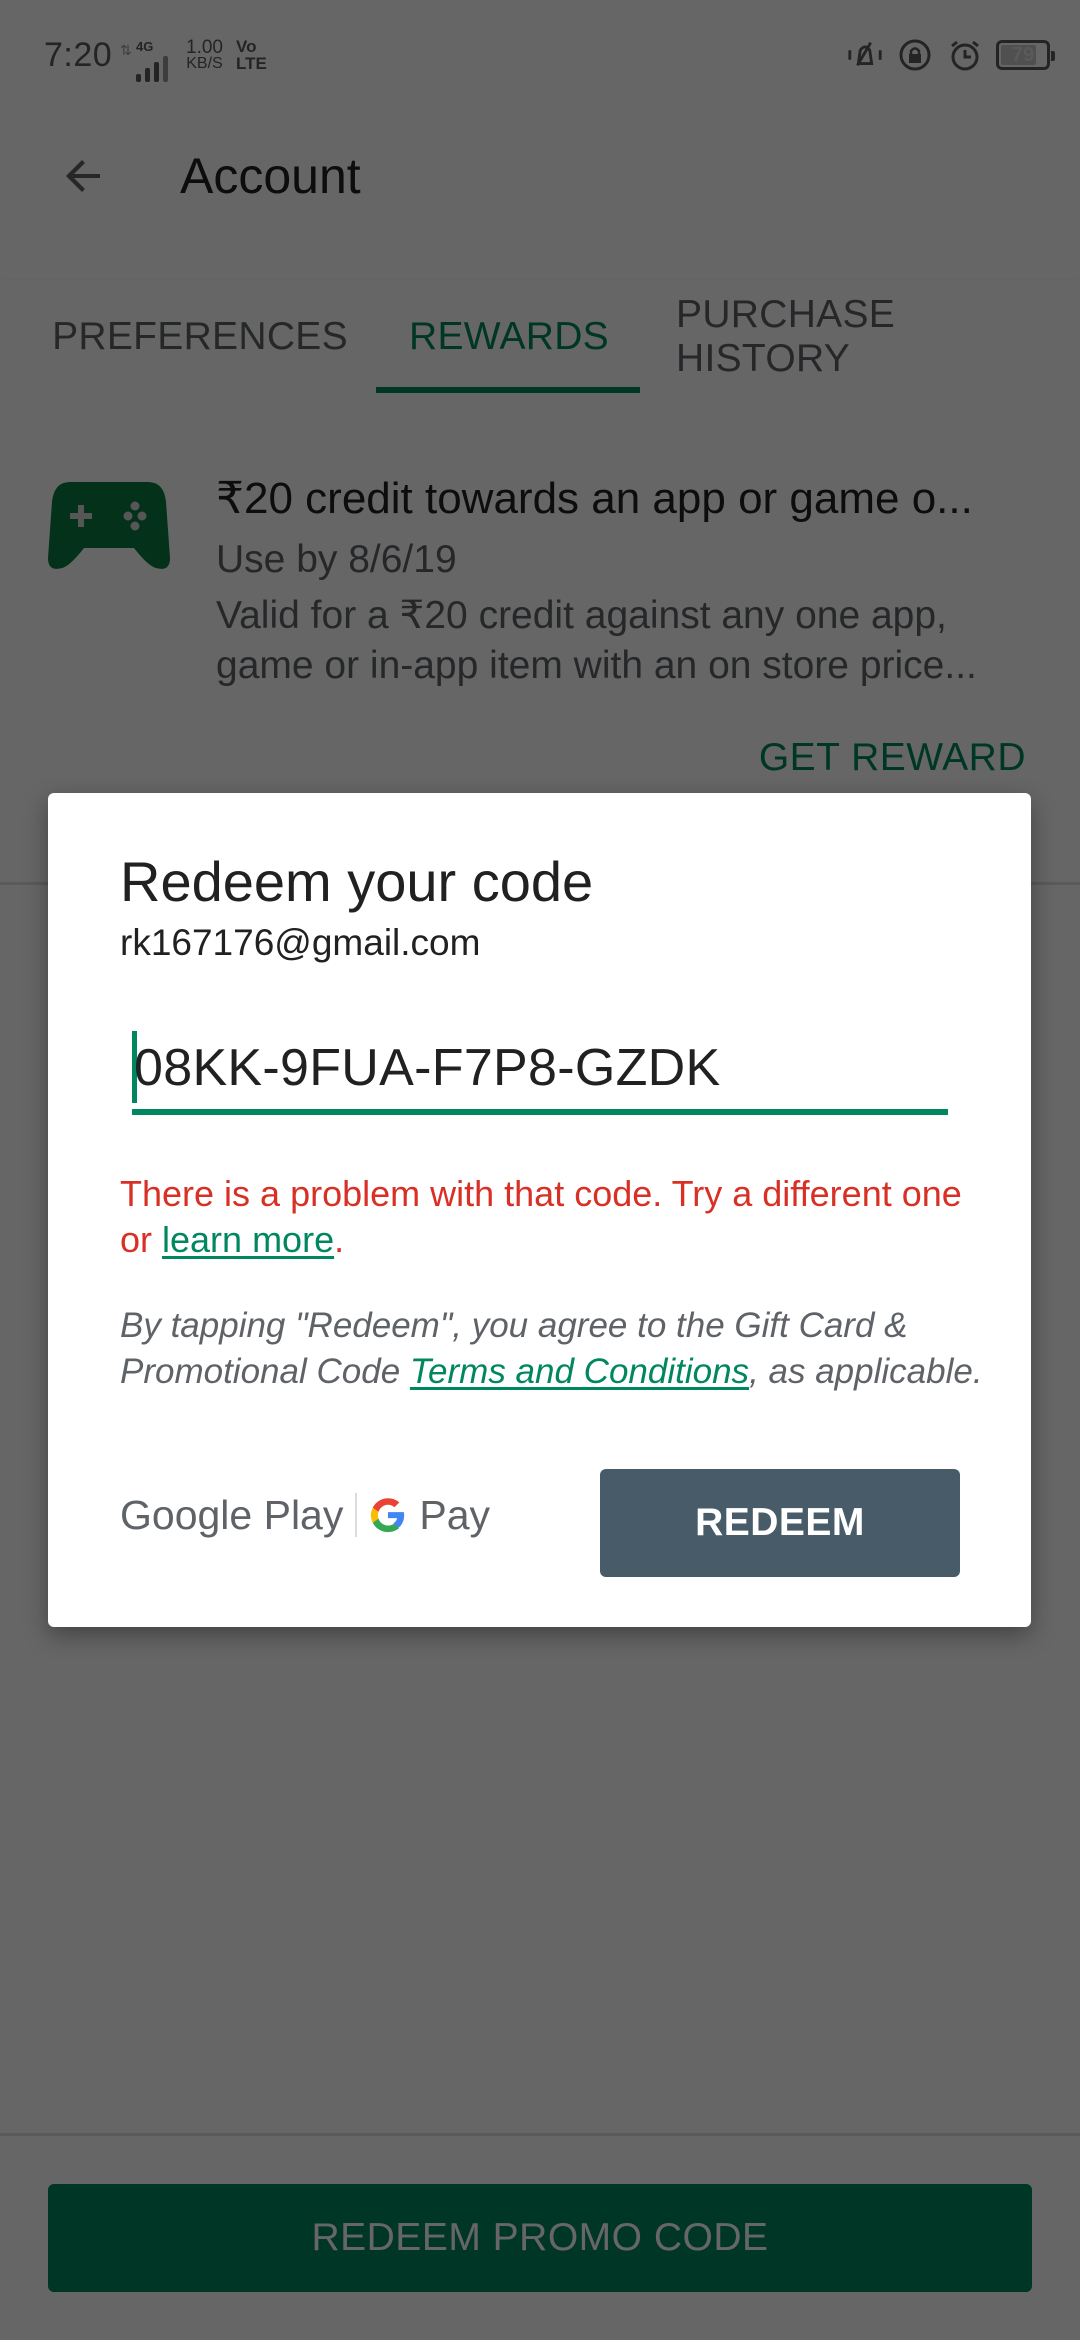 The height and width of the screenshot is (2340, 1080). What do you see at coordinates (780, 1523) in the screenshot?
I see `redeem-button: REDEEM` at bounding box center [780, 1523].